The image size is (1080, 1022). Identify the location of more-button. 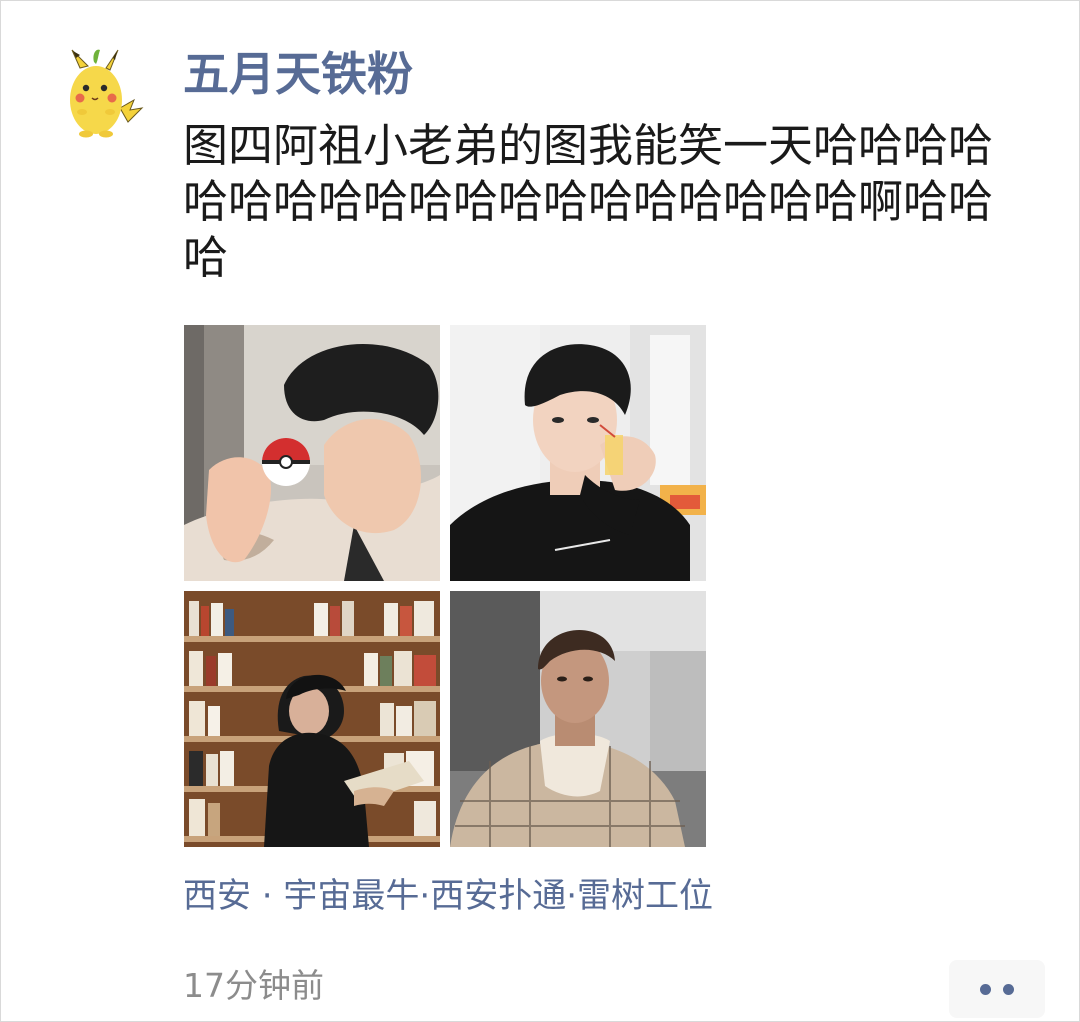
(997, 989).